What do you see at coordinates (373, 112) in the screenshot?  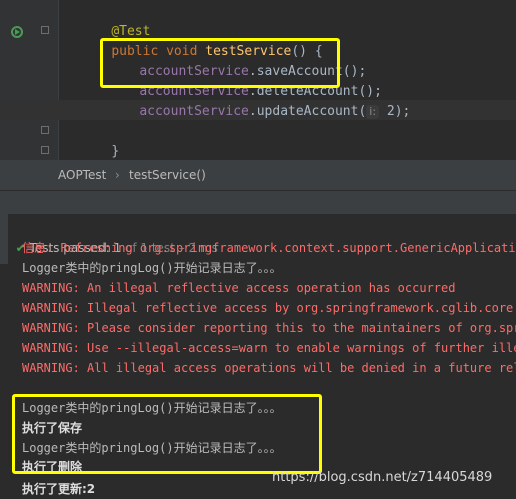 I see `parameter-hint: i:` at bounding box center [373, 112].